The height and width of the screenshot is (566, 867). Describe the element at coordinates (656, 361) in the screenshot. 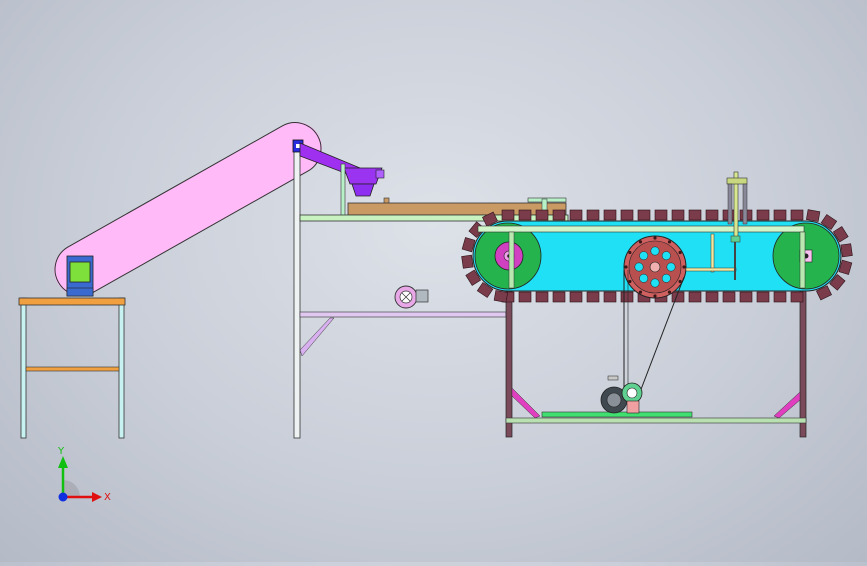

I see `right-frame` at that location.